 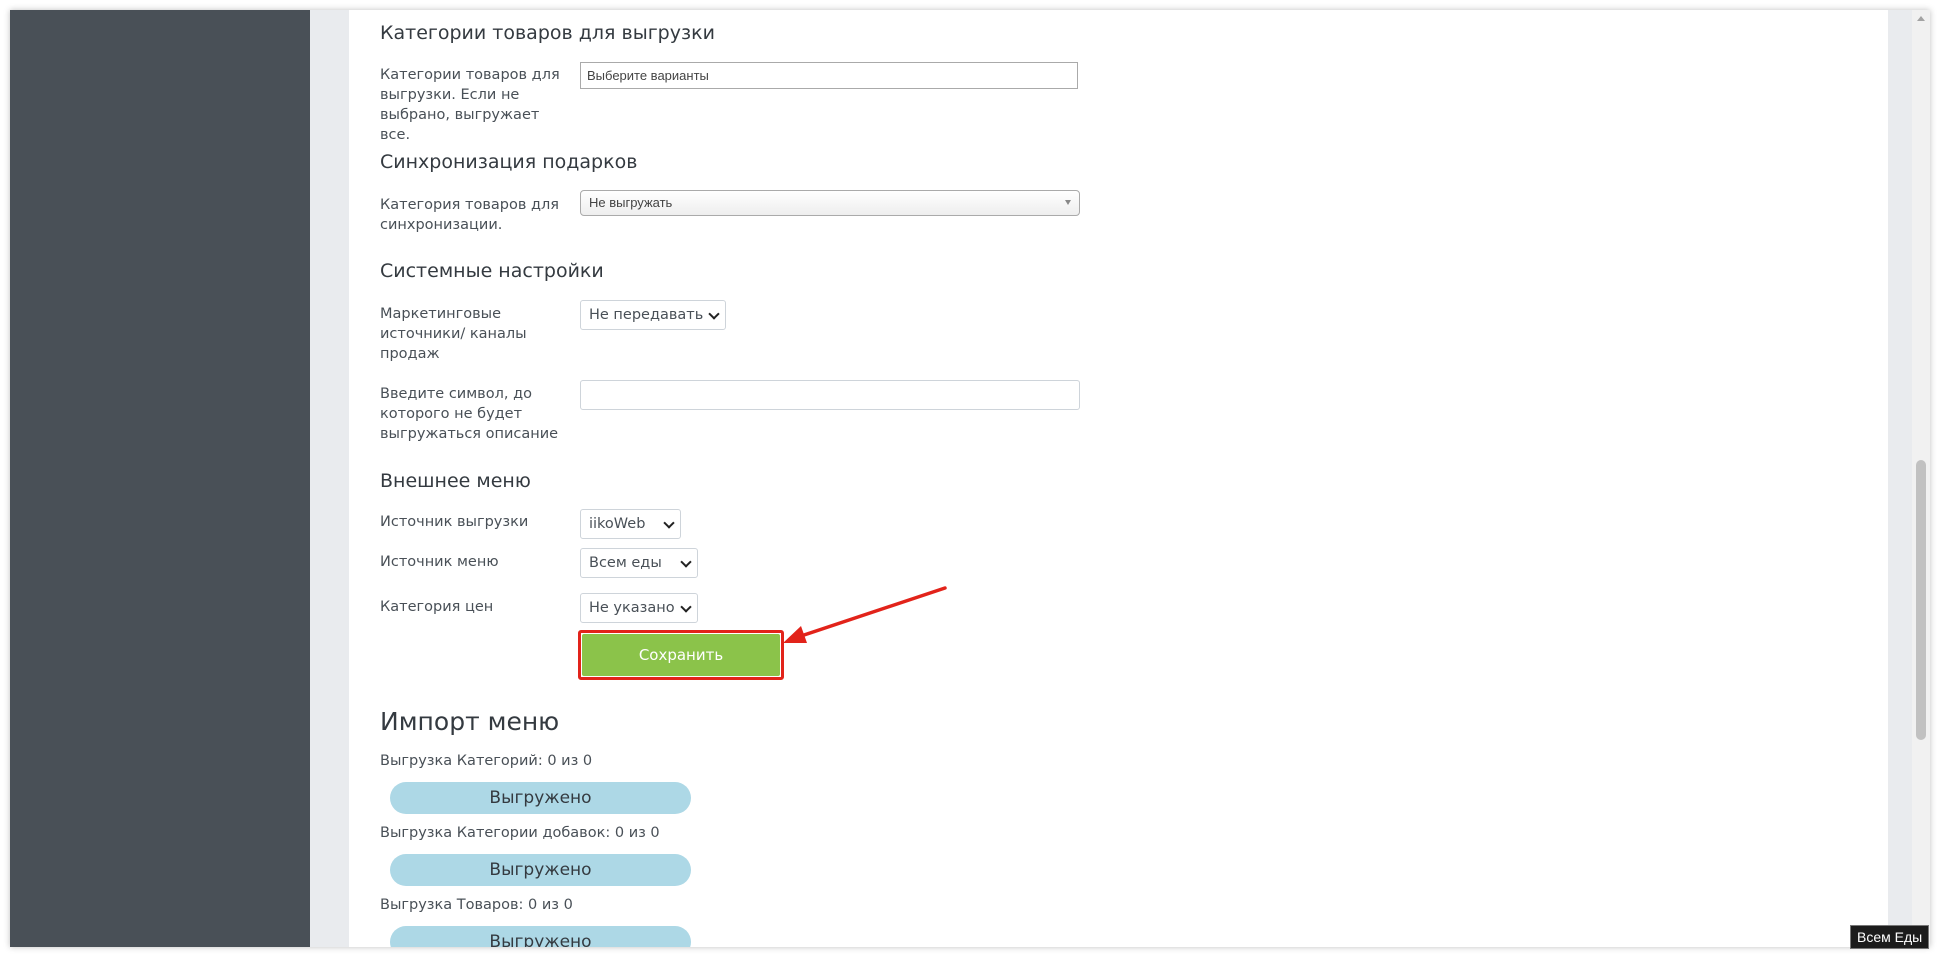 What do you see at coordinates (1921, 18) in the screenshot?
I see `scroll-up-icon` at bounding box center [1921, 18].